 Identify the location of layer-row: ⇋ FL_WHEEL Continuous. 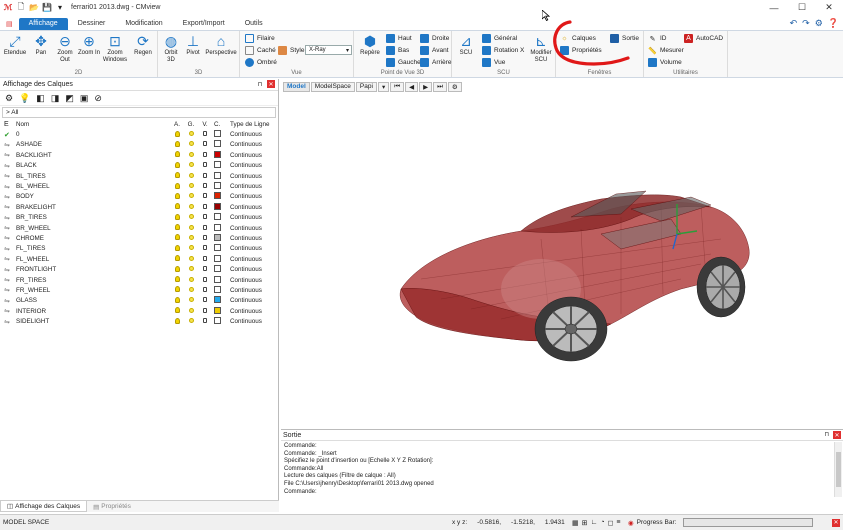
(139, 259).